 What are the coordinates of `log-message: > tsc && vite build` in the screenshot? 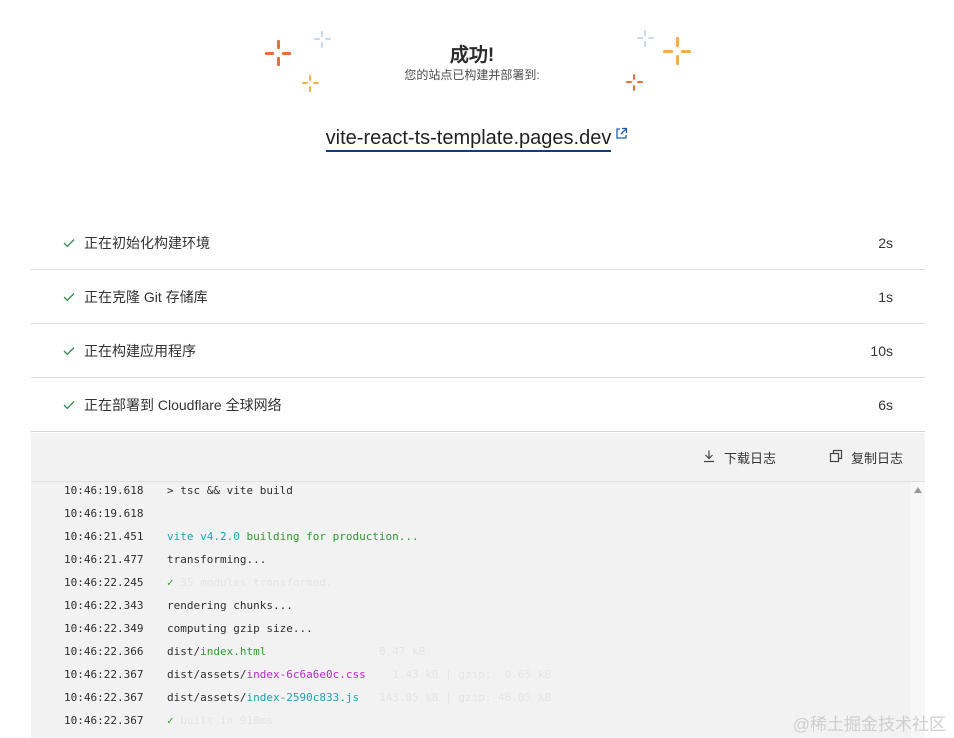 It's located at (230, 490).